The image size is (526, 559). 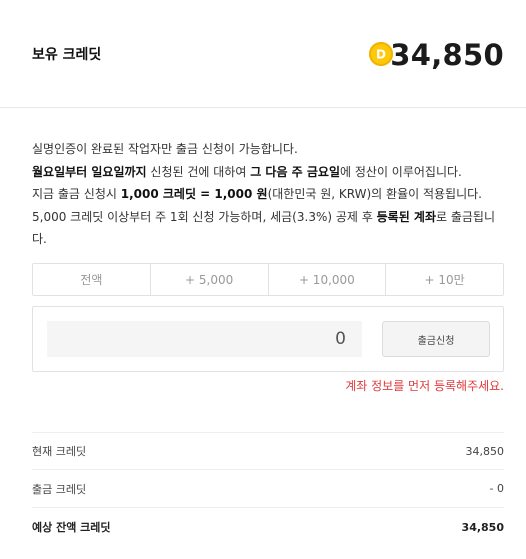 I want to click on summary-row-withdraw: 출금 크레딧 - 0, so click(x=268, y=489).